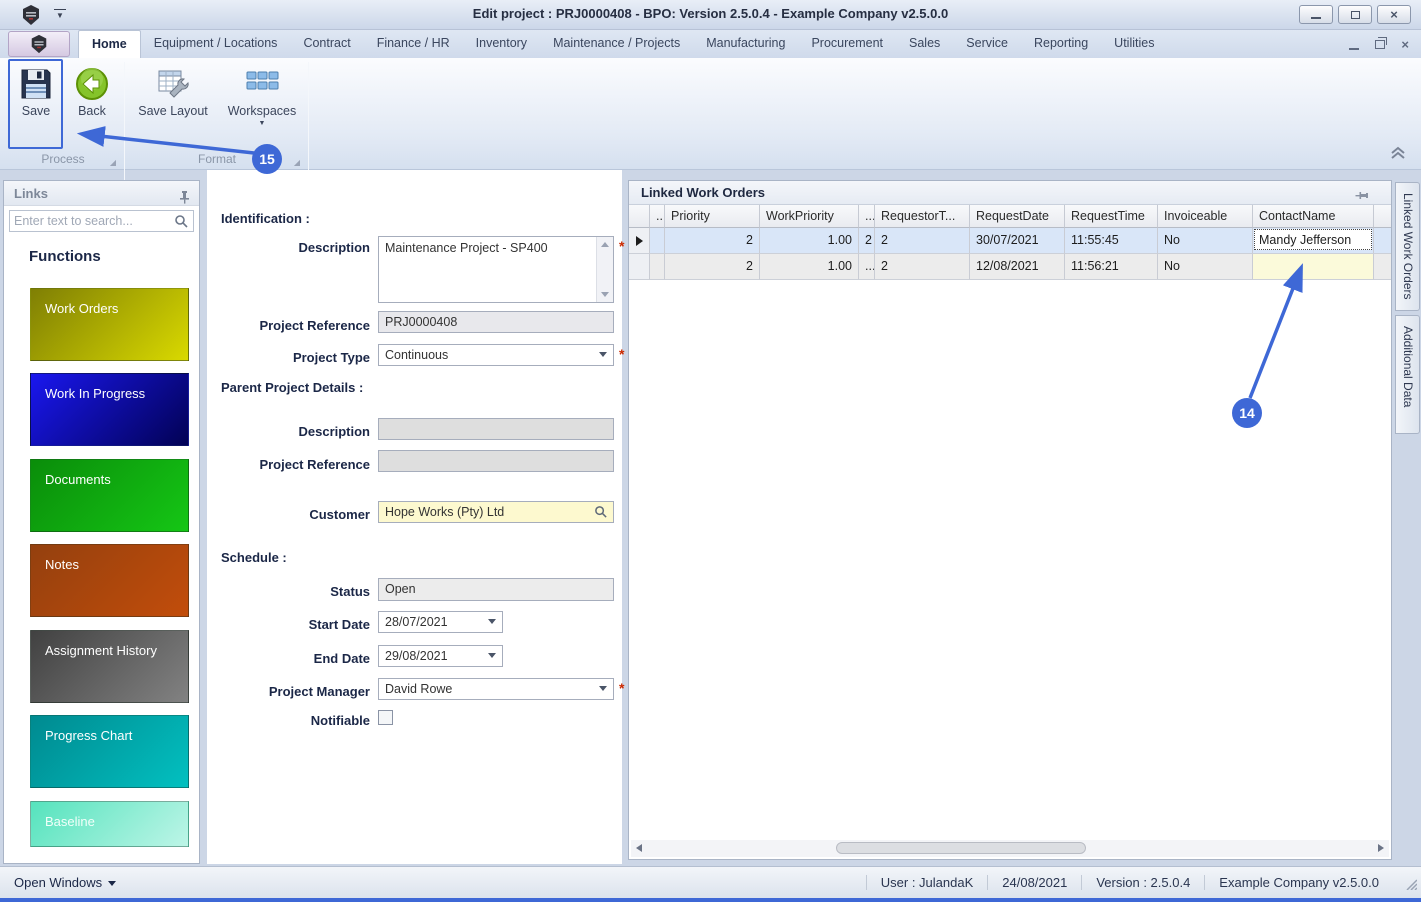 Image resolution: width=1421 pixels, height=902 pixels. Describe the element at coordinates (109, 495) in the screenshot. I see `tile-documents: Documents` at that location.